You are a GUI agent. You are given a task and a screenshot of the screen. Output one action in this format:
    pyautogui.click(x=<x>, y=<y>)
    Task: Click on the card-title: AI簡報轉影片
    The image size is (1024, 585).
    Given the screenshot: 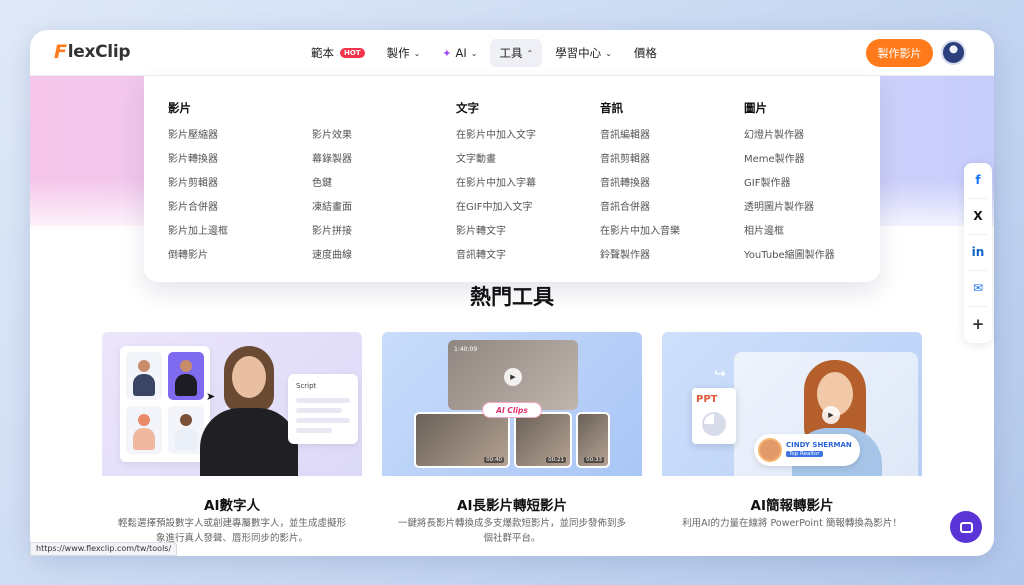 What is the action you would take?
    pyautogui.click(x=792, y=504)
    